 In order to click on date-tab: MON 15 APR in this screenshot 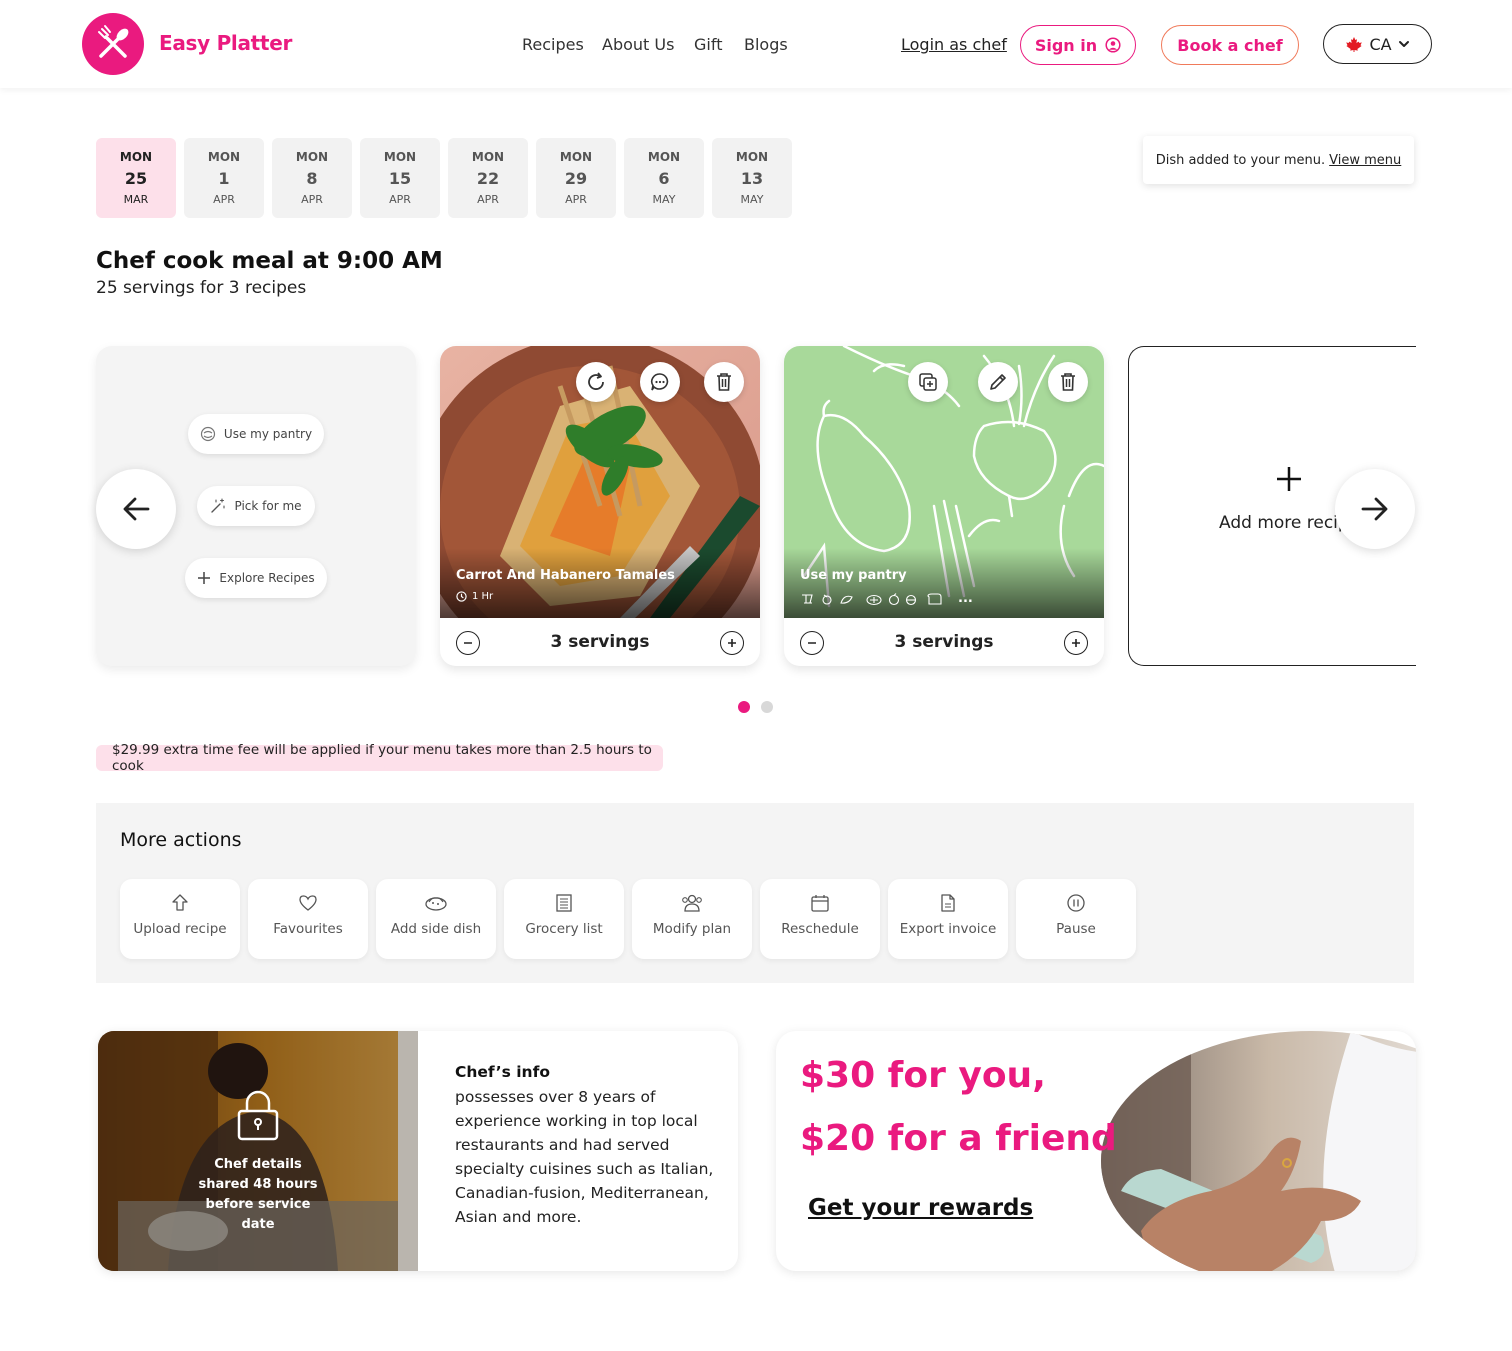, I will do `click(400, 178)`.